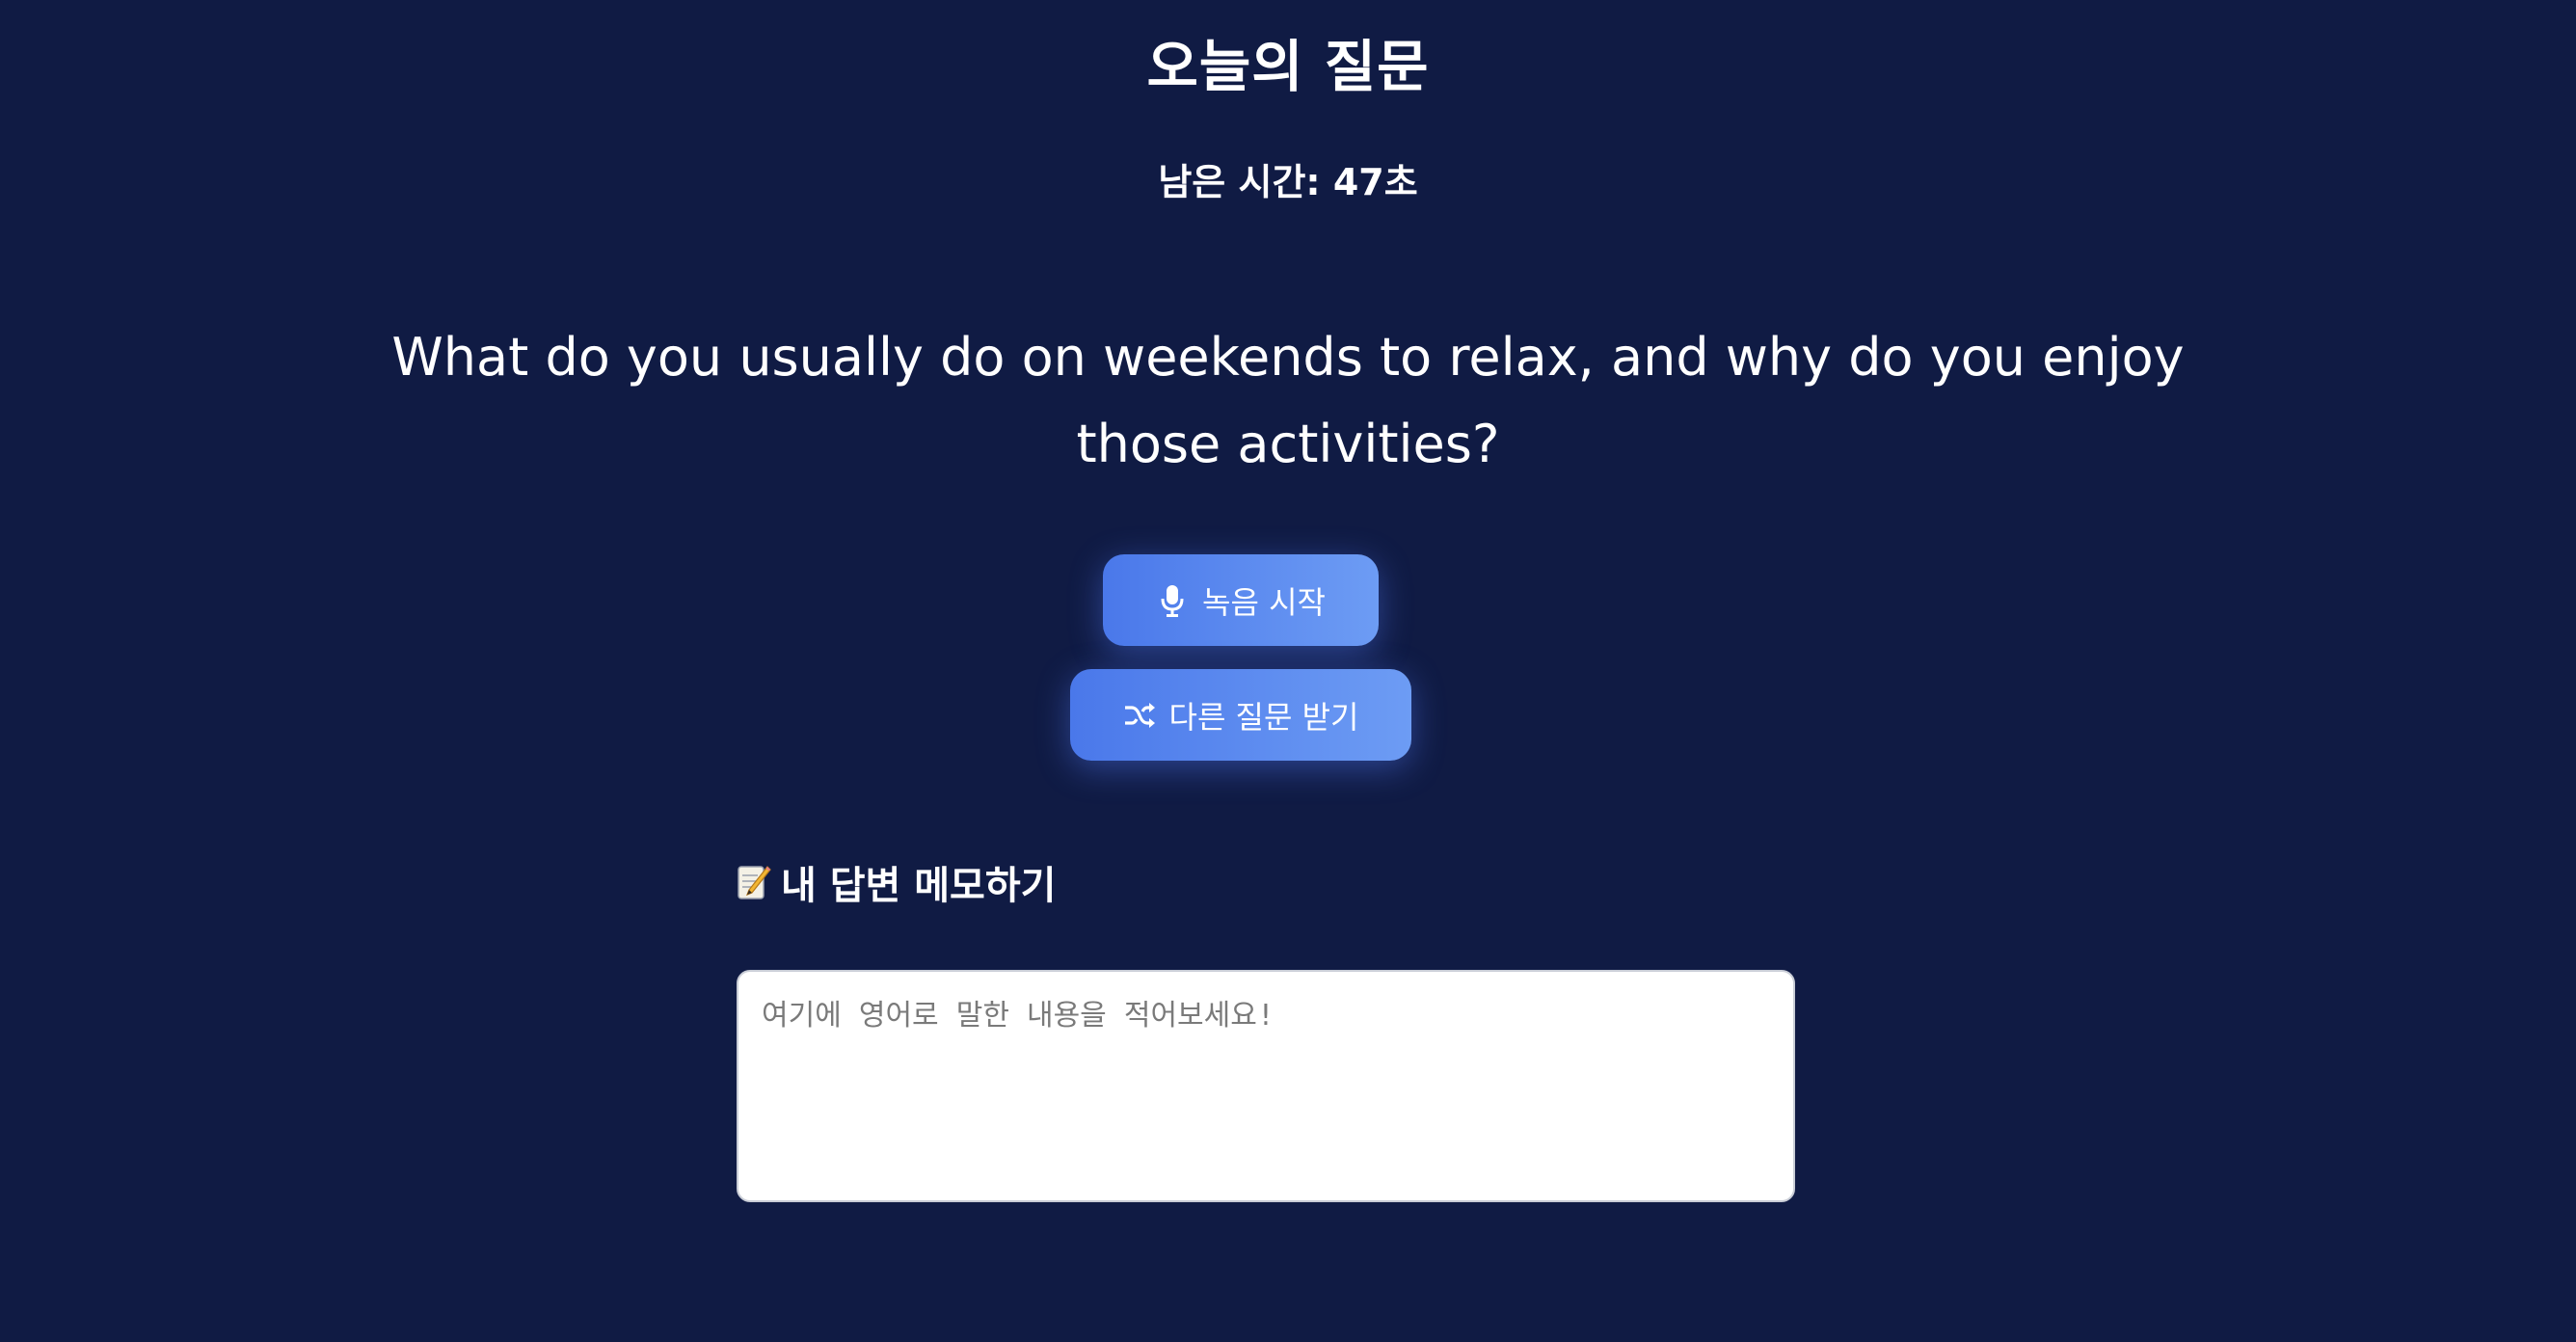  I want to click on start-recording-label: 녹음 시작, so click(1264, 602).